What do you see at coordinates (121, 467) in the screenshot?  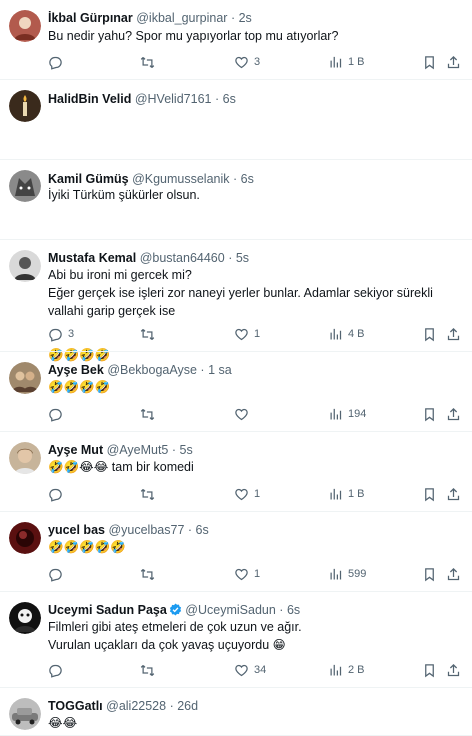 I see `tweet-text-content: 🤣🤣😂😂 tam bir komedi` at bounding box center [121, 467].